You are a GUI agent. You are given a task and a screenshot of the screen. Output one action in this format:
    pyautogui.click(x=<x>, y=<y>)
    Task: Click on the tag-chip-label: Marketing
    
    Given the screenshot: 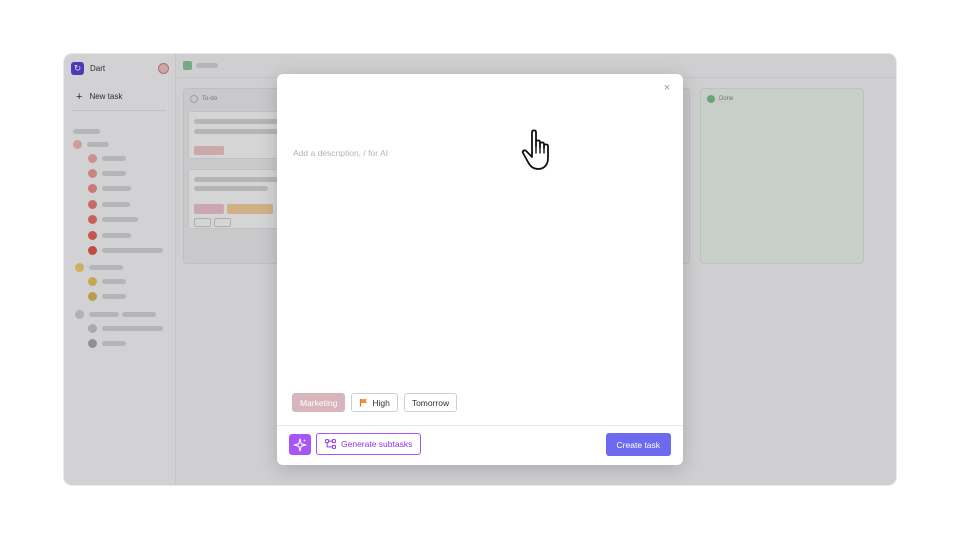 What is the action you would take?
    pyautogui.click(x=319, y=402)
    